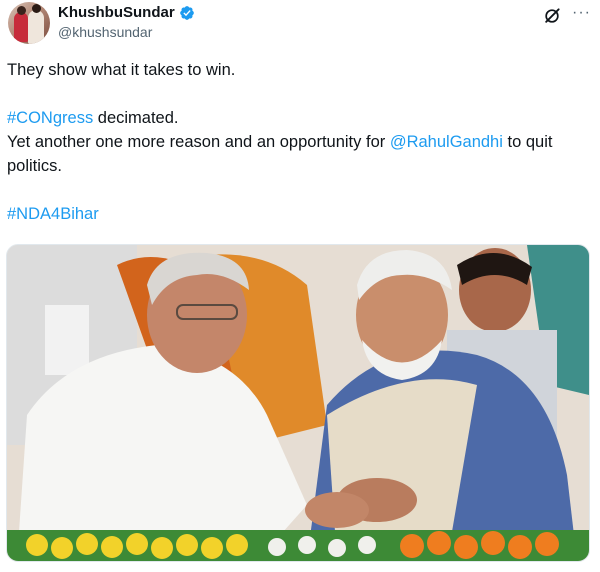 The width and height of the screenshot is (600, 572). What do you see at coordinates (446, 142) in the screenshot?
I see `mention-rahulgandhi-link: @RahulGandhi` at bounding box center [446, 142].